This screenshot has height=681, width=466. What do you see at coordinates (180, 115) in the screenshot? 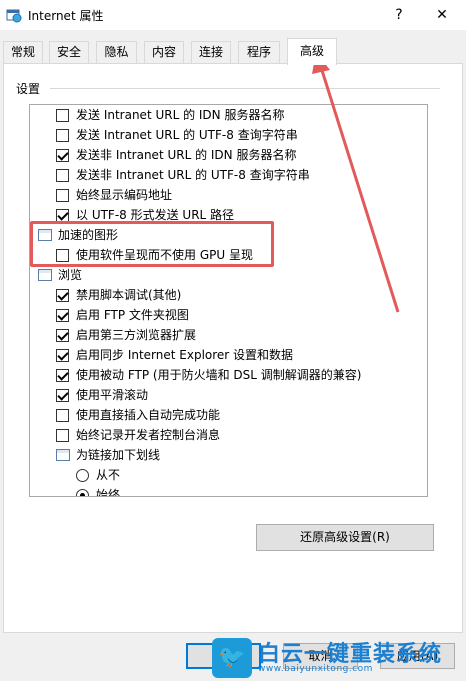
I see `setting-label: 发送 Intranet URL 的 IDN 服务器名称` at bounding box center [180, 115].